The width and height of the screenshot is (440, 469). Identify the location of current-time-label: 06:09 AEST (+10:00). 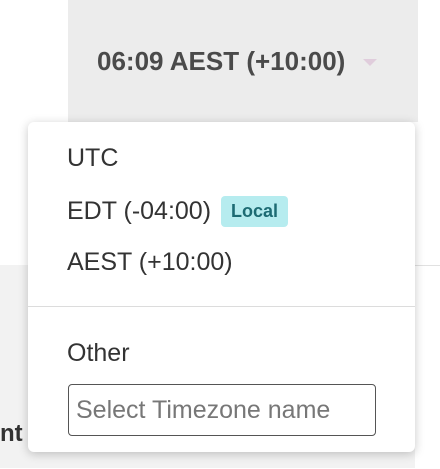
(221, 60).